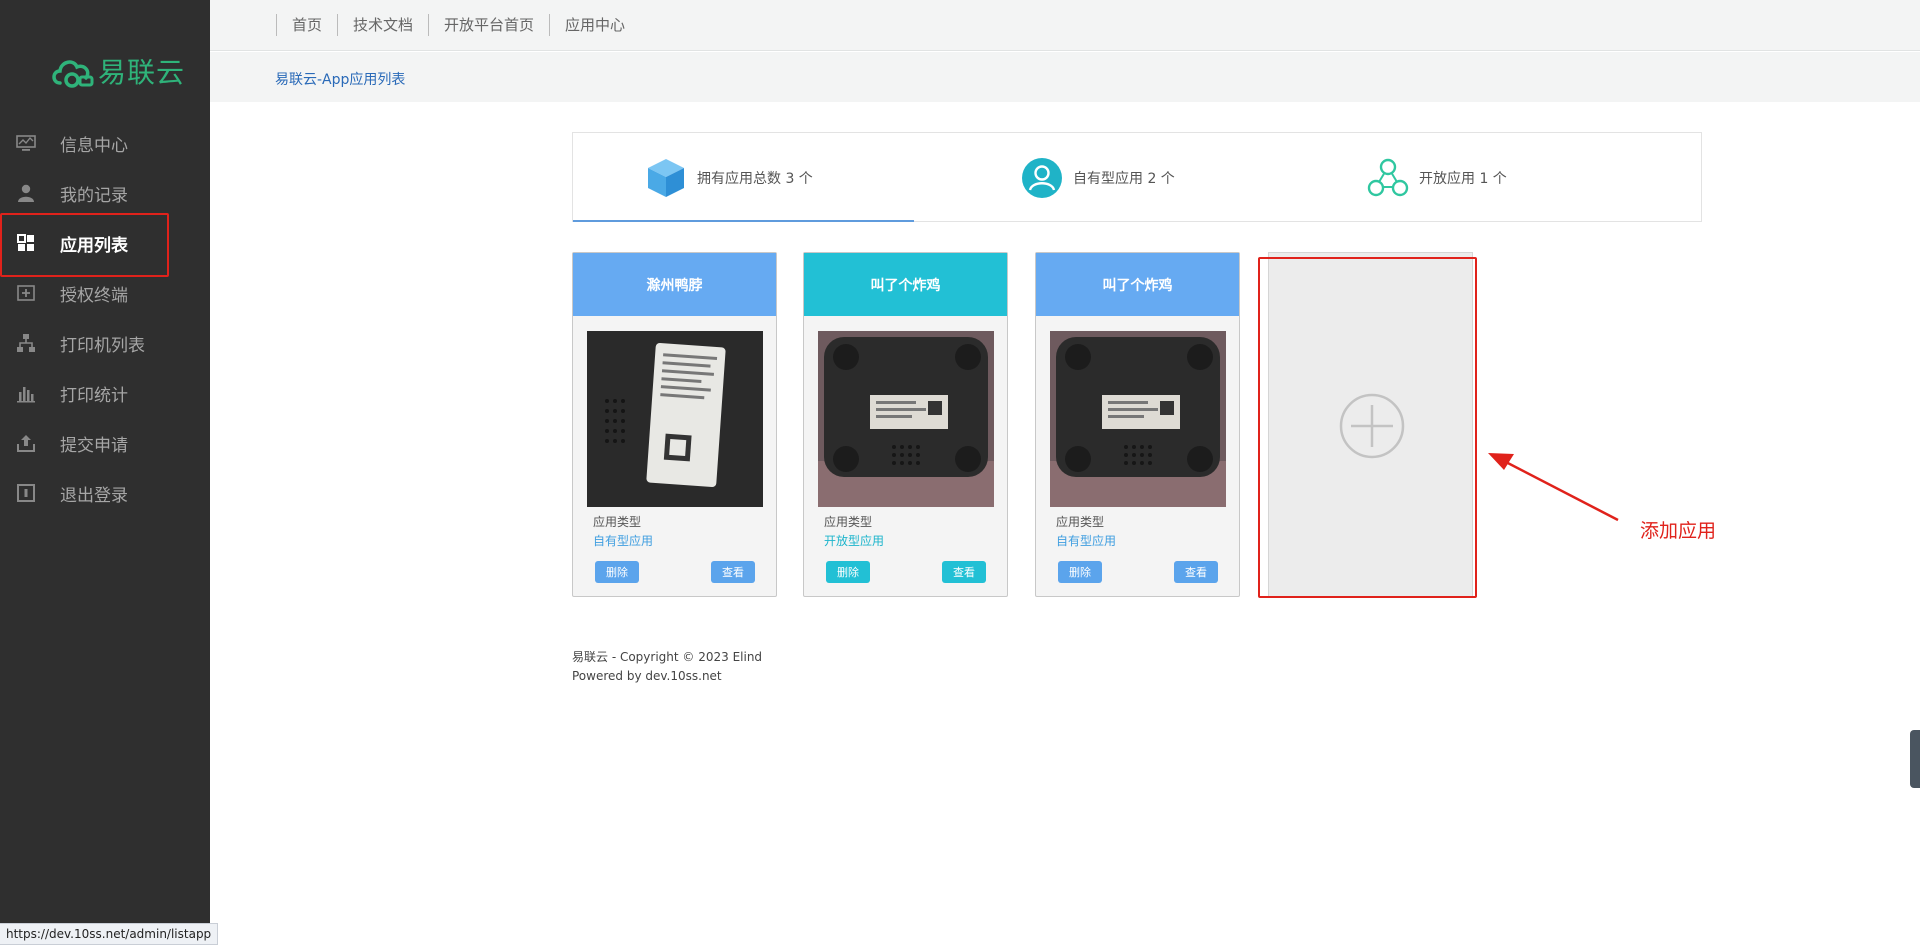 The width and height of the screenshot is (1920, 945). Describe the element at coordinates (1042, 178) in the screenshot. I see `user-circle-icon` at that location.